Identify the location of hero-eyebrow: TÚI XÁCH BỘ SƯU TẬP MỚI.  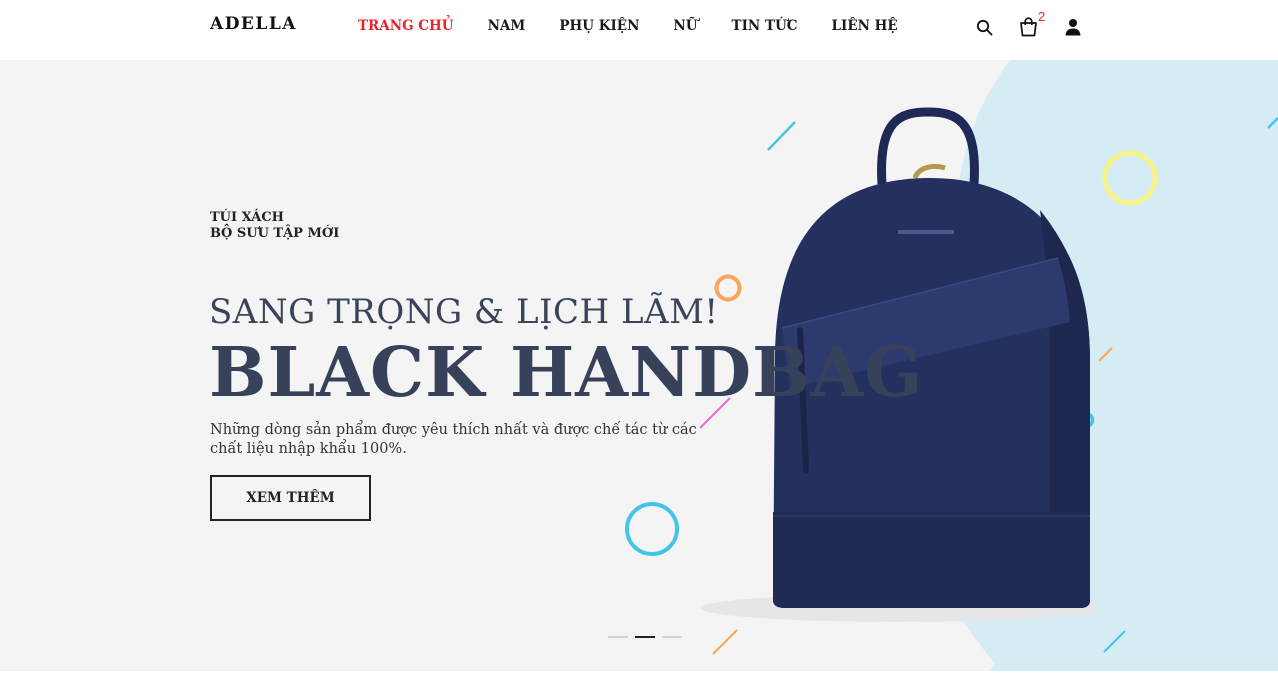
(274, 226).